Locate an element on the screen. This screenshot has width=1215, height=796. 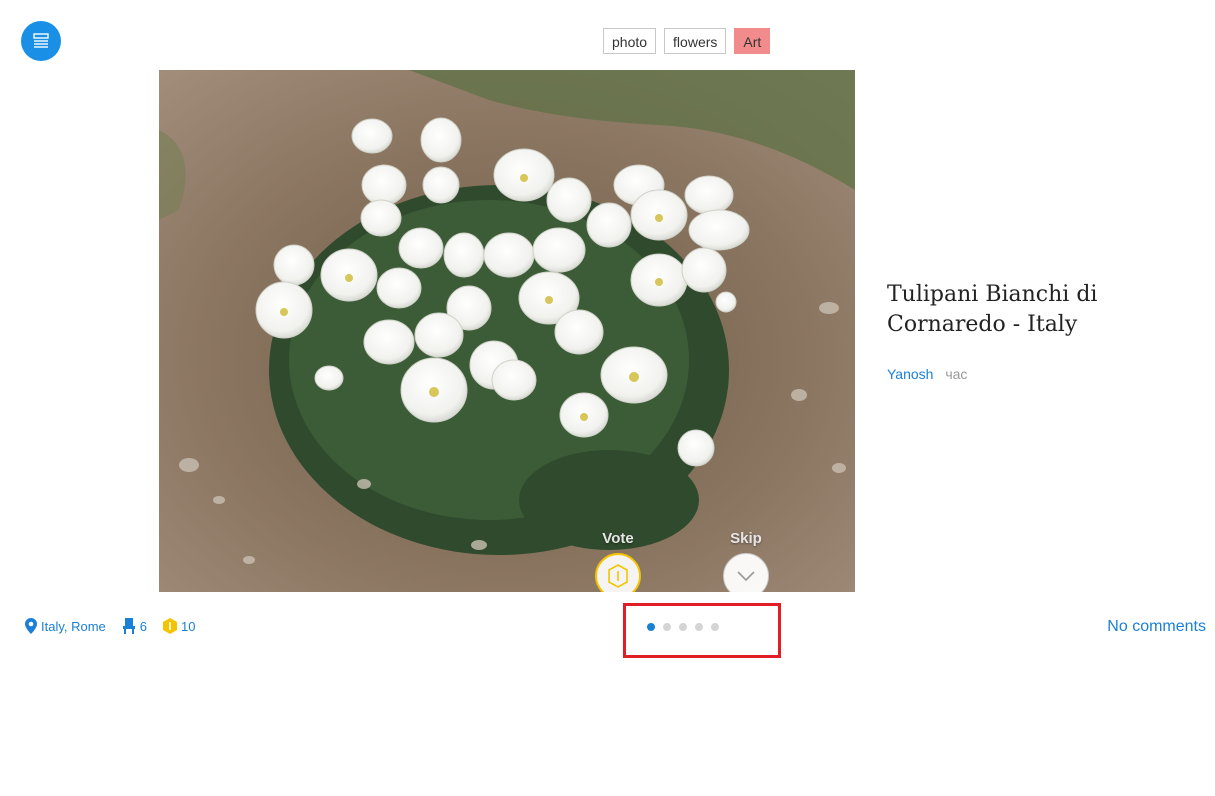
coin-icon is located at coordinates (170, 626).